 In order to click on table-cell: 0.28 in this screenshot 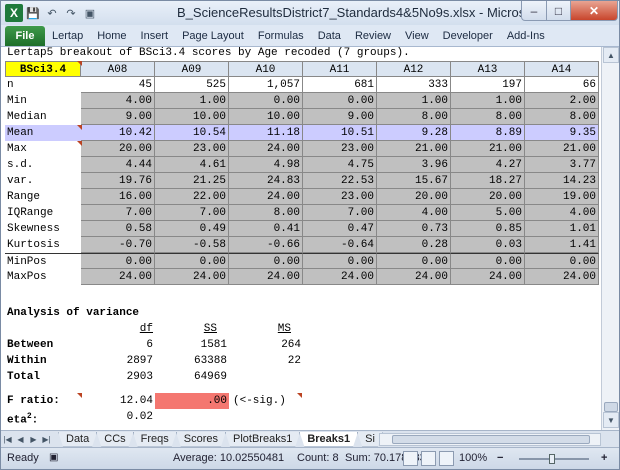, I will do `click(414, 245)`.